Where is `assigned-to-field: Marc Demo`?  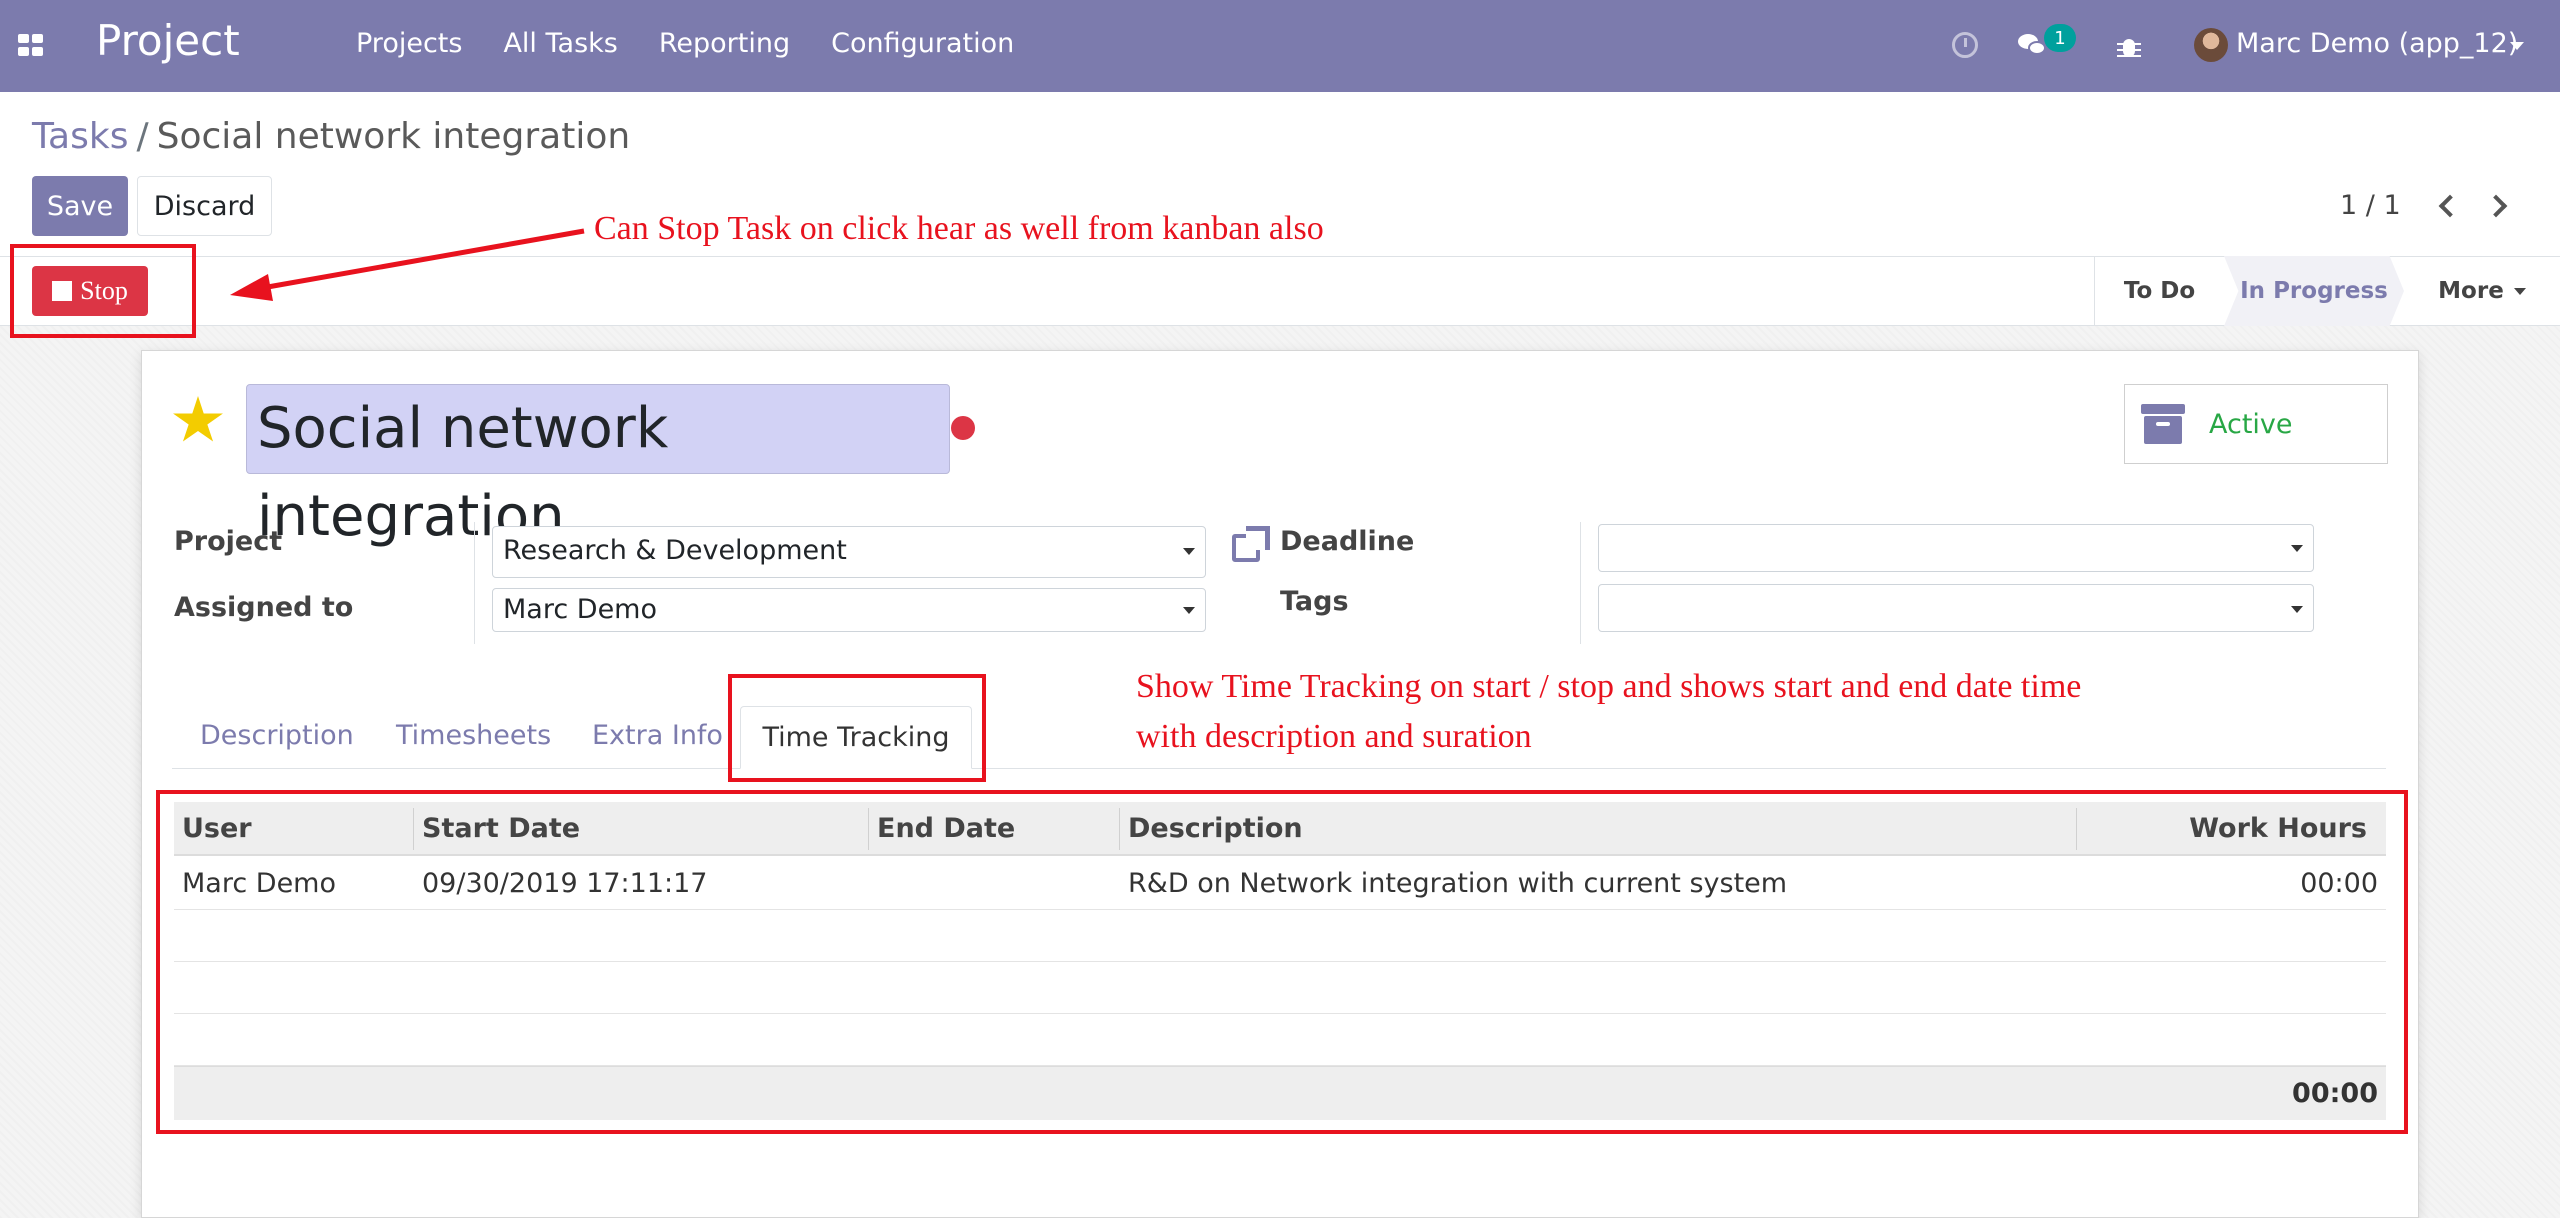
assigned-to-field: Marc Demo is located at coordinates (849, 610).